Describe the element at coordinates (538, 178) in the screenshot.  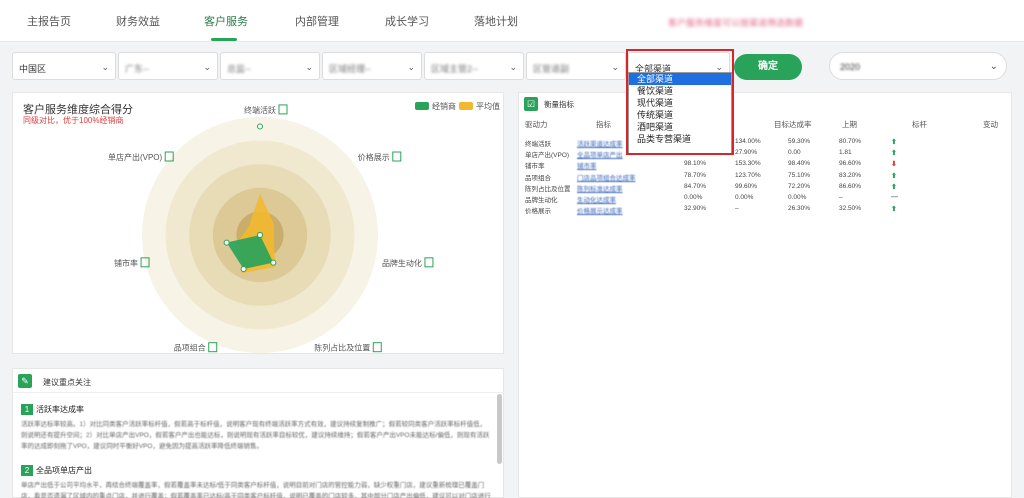
I see `cell-driver: 品项组合` at that location.